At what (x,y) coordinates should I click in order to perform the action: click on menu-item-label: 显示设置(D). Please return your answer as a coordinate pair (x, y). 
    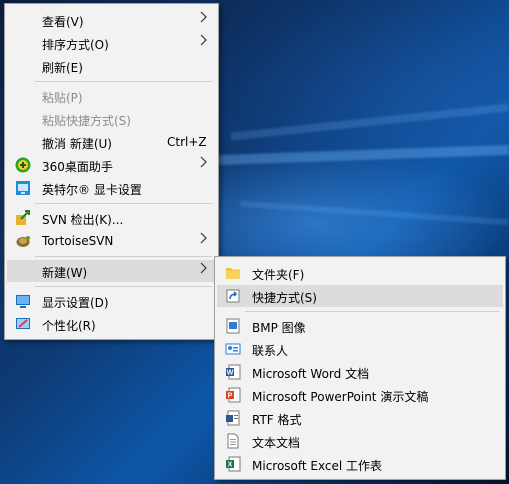
    Looking at the image, I should click on (75, 303).